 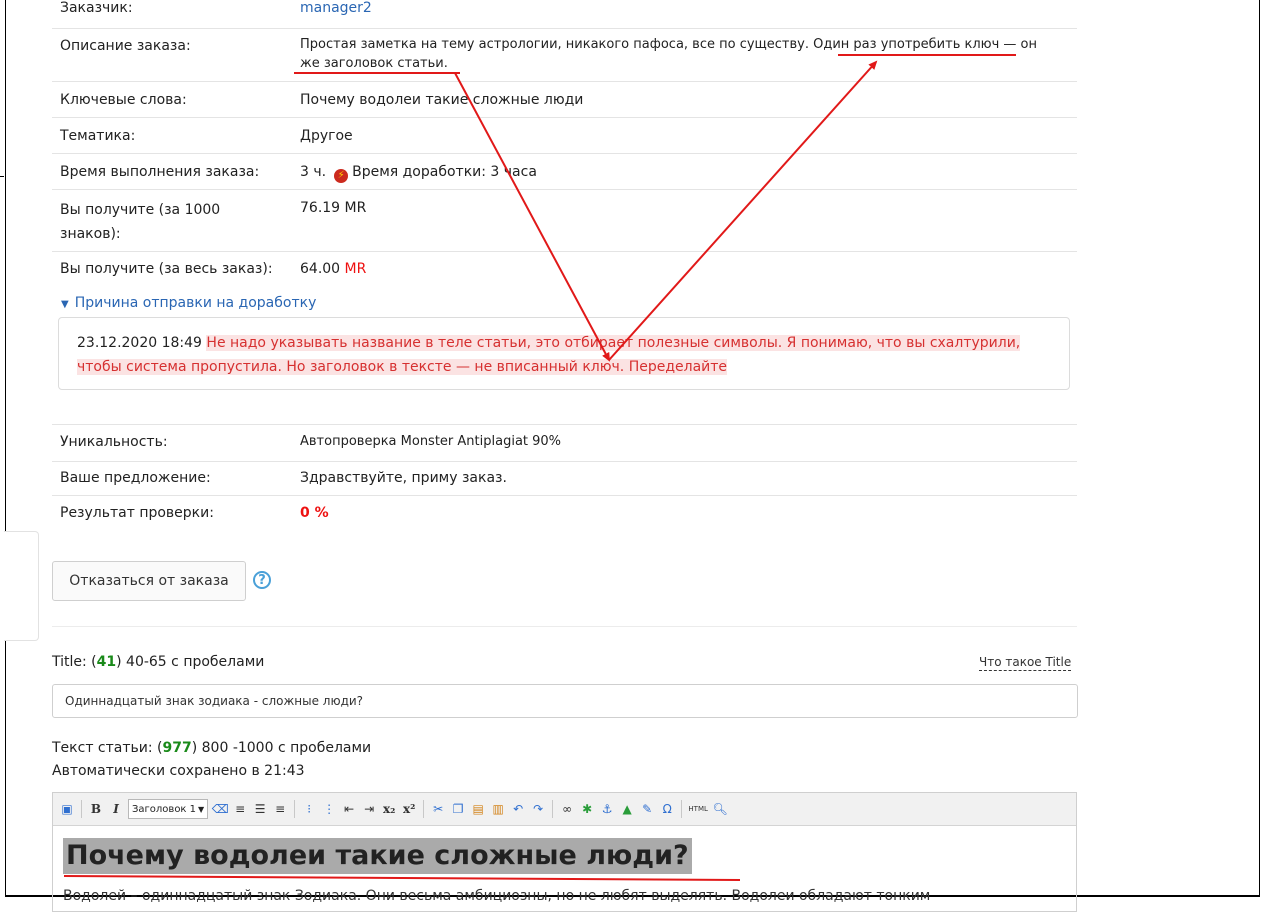 I want to click on row-label: Уникальность:, so click(x=114, y=442).